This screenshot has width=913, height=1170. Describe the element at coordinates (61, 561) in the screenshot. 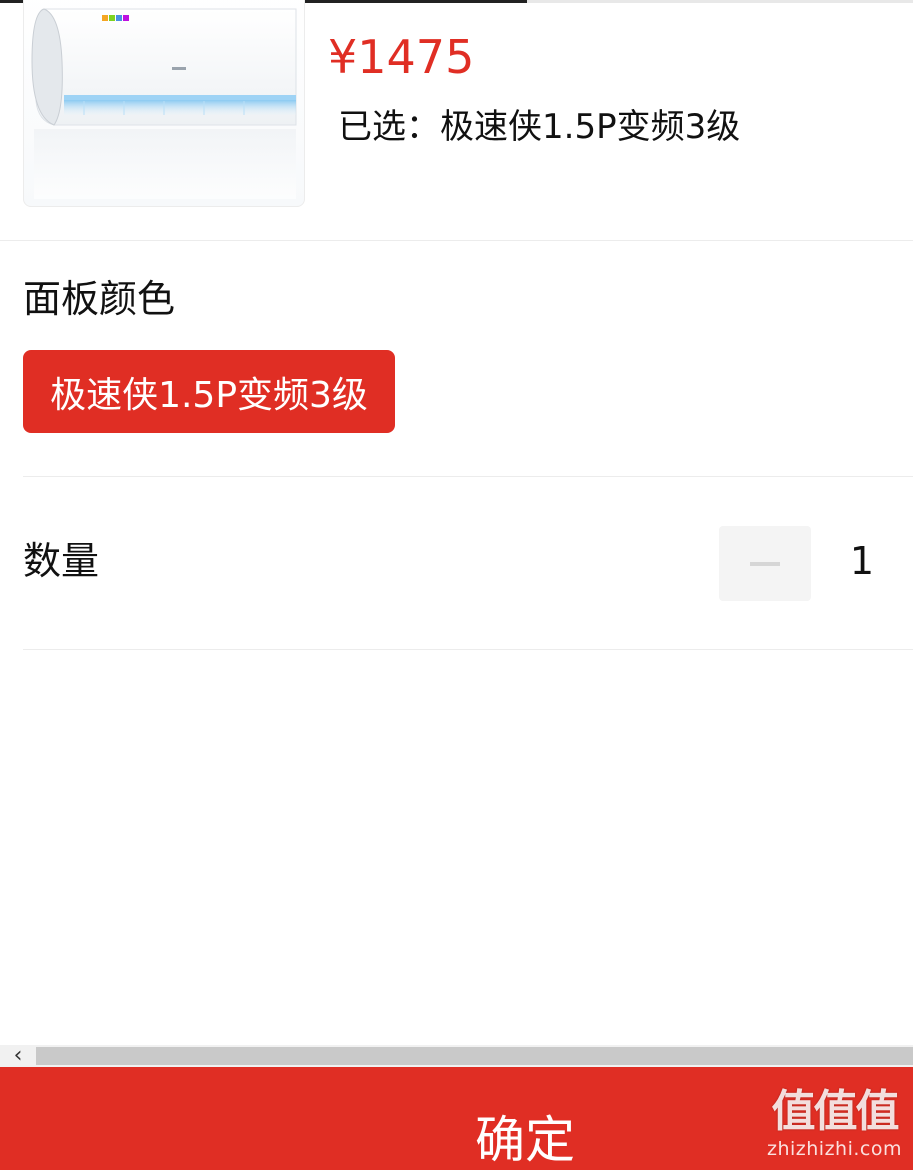

I see `quantity-label: 数量` at that location.